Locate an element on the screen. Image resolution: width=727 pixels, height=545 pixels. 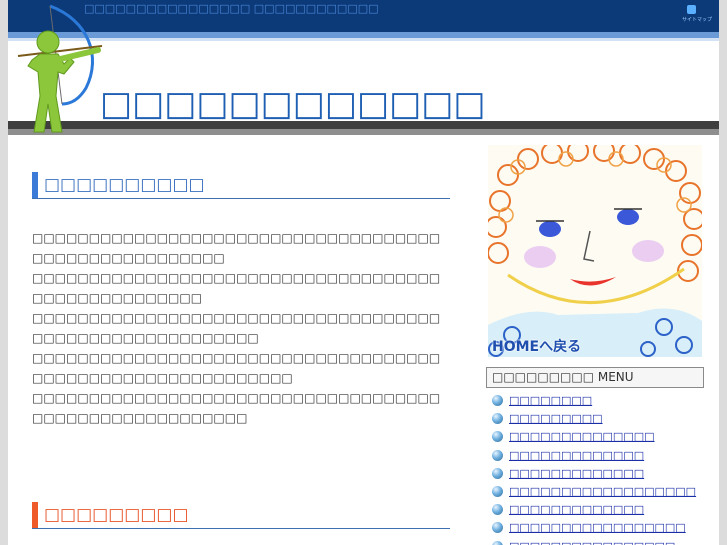
archer-logo-icon is located at coordinates (60, 67).